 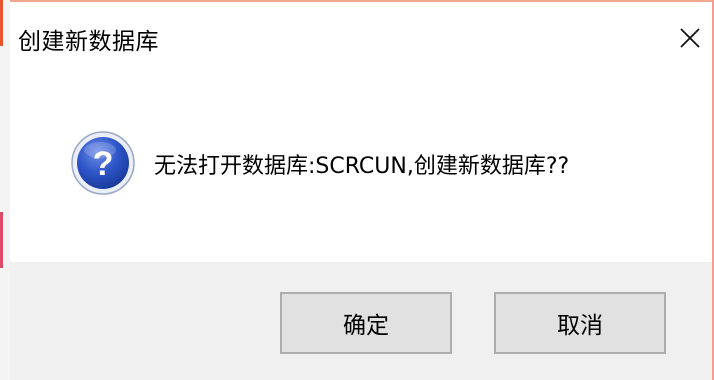 I want to click on window-left-edge, so click(x=5, y=190).